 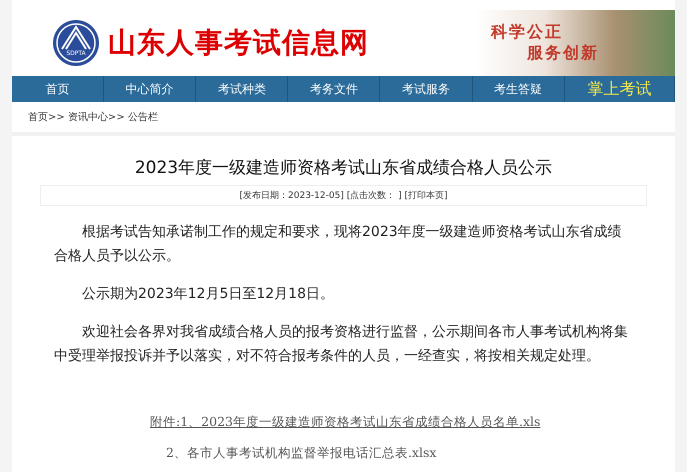 What do you see at coordinates (344, 168) in the screenshot?
I see `article-title: 2023年度一级建造师资格考试山东省成绩合格人员公示` at bounding box center [344, 168].